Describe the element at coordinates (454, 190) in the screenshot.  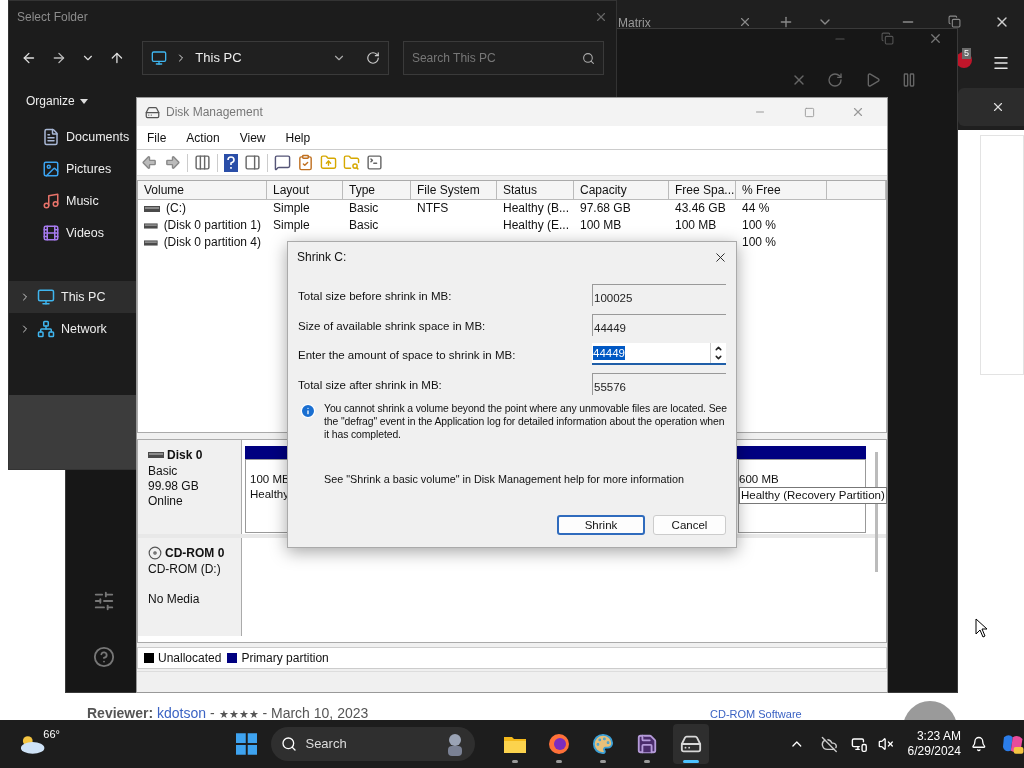
I see `column-header: File System` at that location.